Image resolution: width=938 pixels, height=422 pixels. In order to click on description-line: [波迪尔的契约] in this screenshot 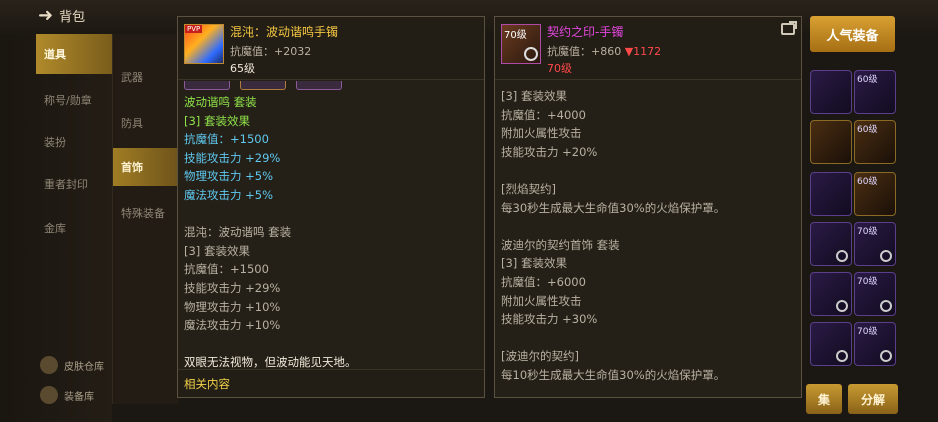, I will do `click(540, 356)`.